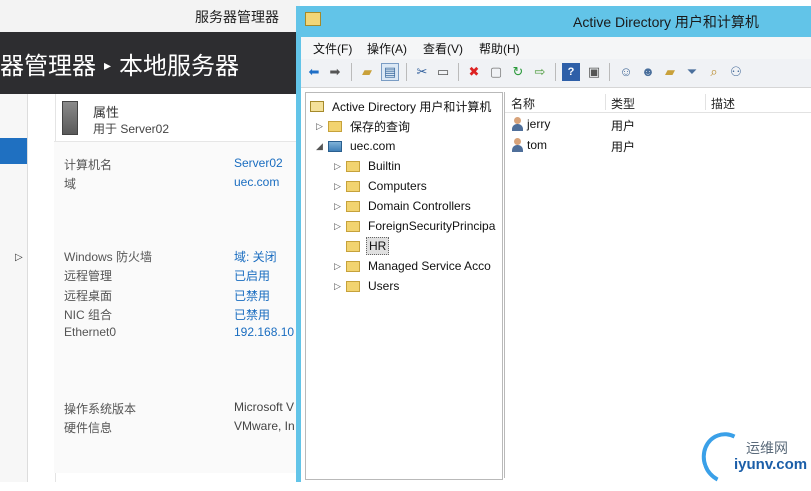 This screenshot has width=811, height=491. I want to click on console-icon: ▣, so click(594, 72).